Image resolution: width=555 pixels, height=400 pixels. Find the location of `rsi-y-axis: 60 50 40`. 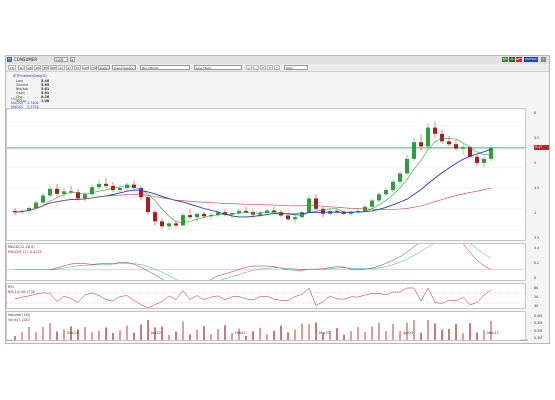

rsi-y-axis: 60 50 40 is located at coordinates (540, 296).